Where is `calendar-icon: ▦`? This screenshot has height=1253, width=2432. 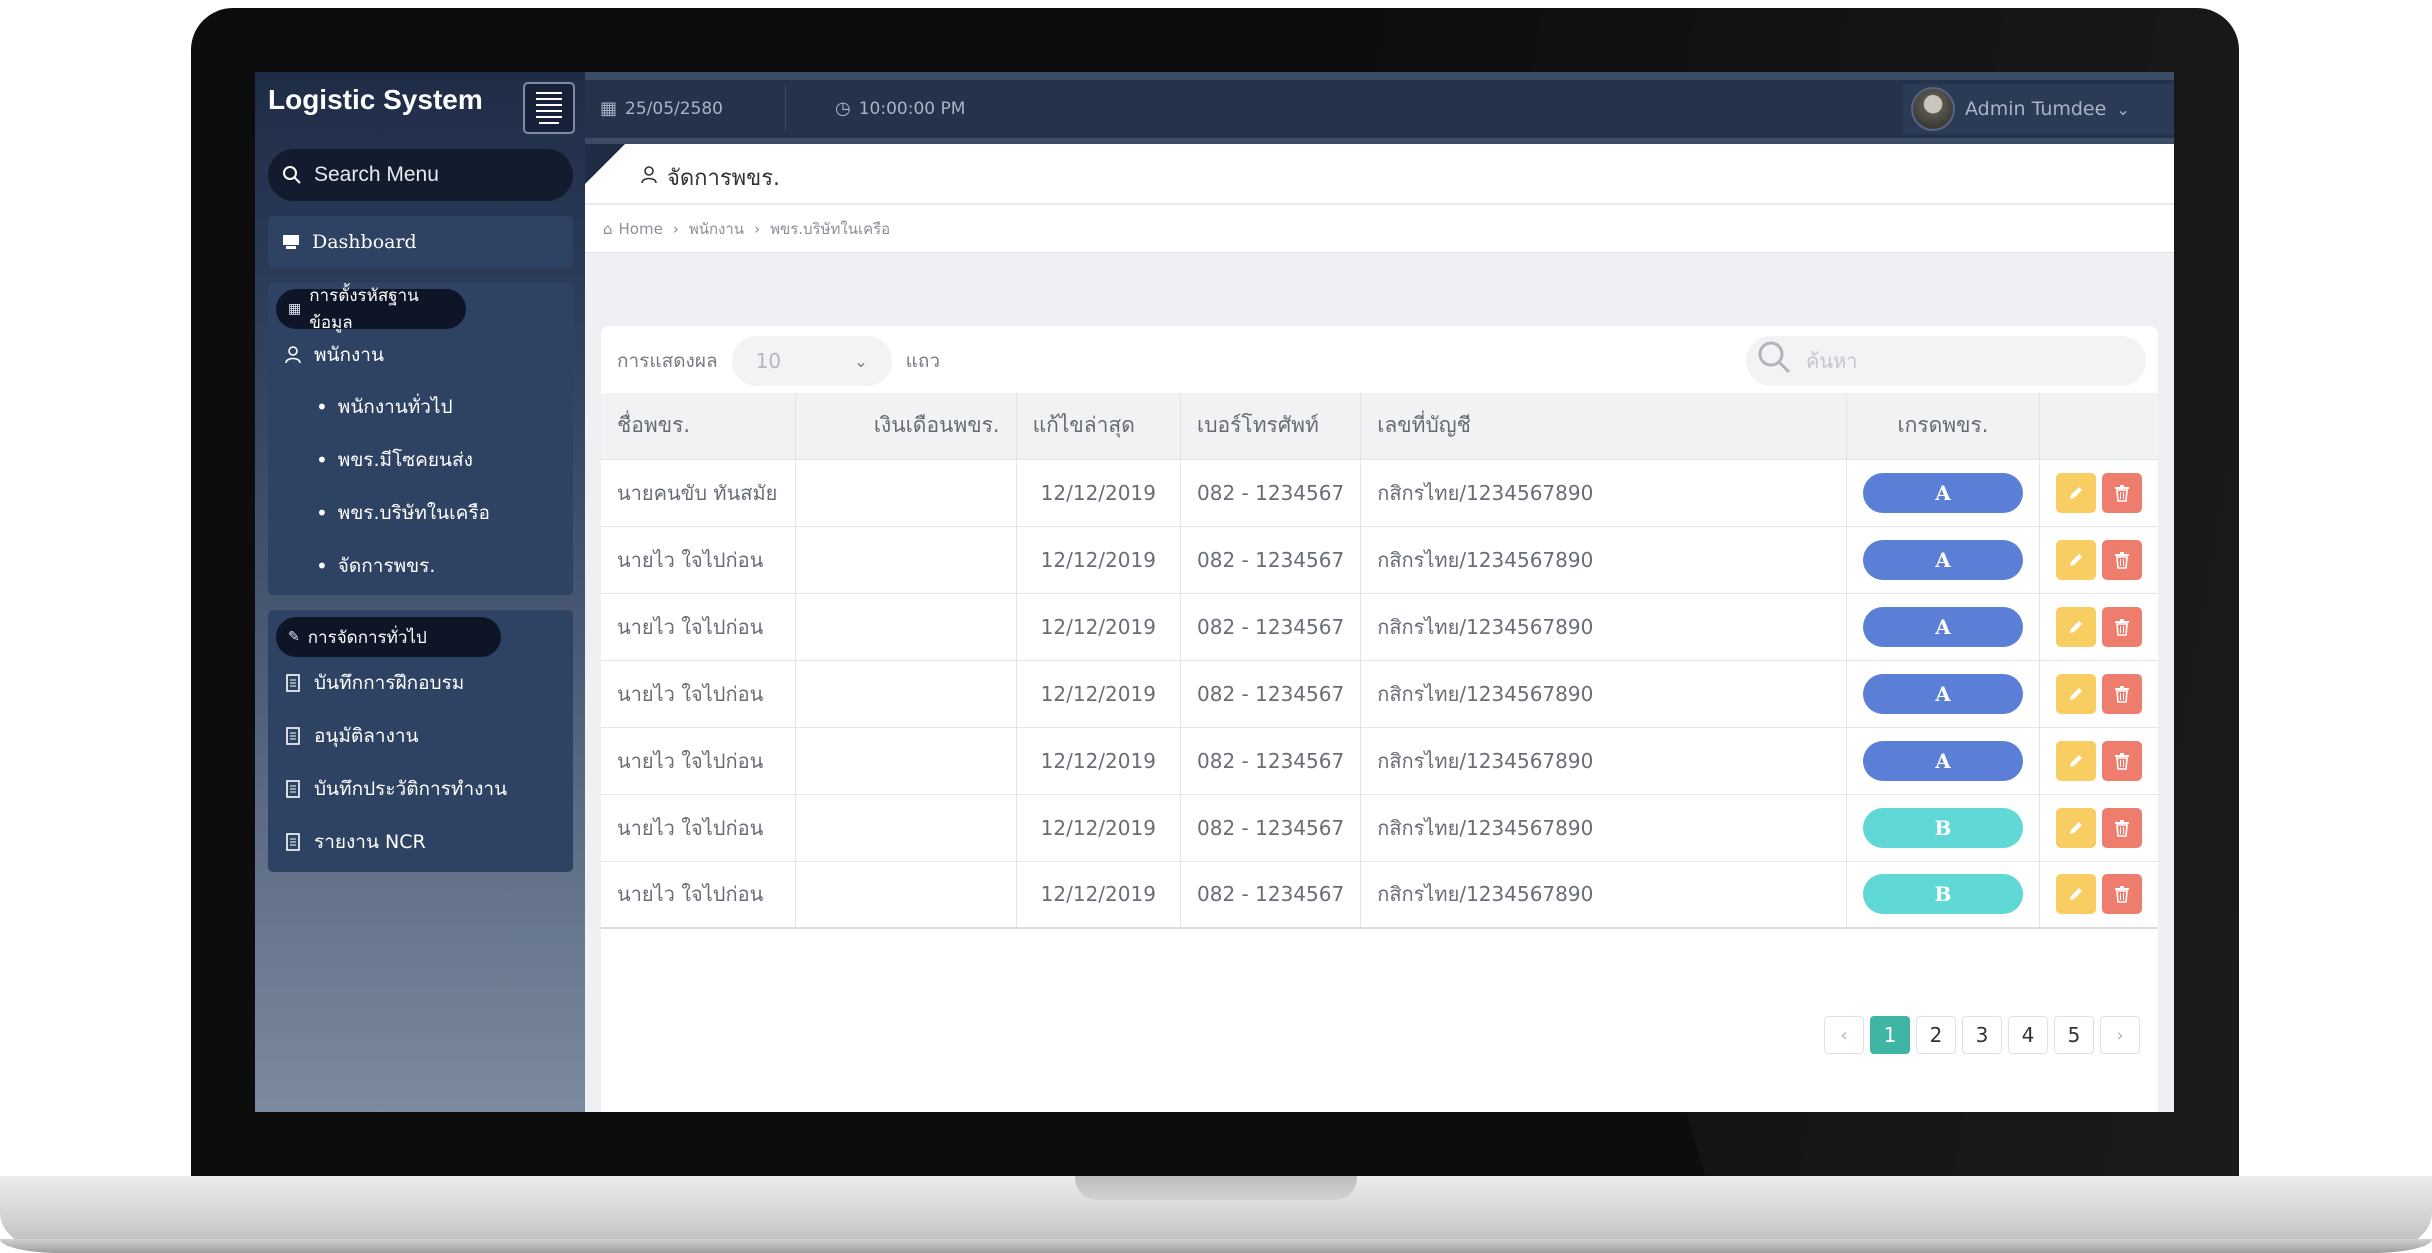 calendar-icon: ▦ is located at coordinates (609, 108).